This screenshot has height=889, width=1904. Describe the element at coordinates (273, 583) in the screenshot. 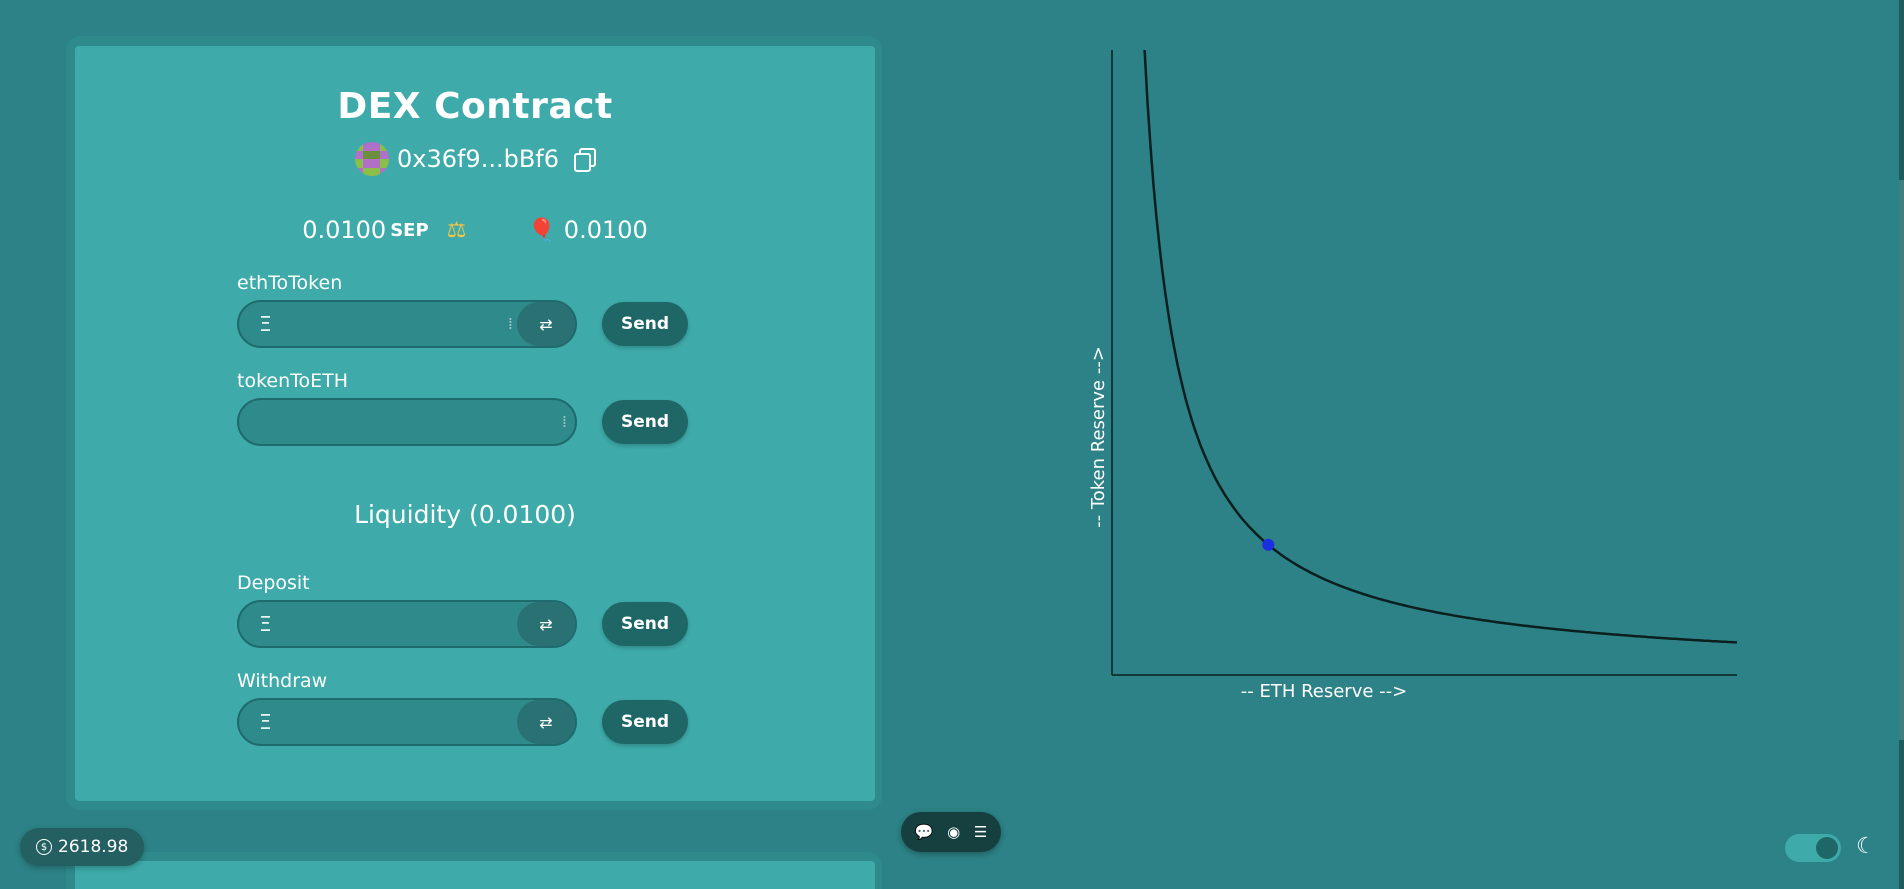

I see `deposit-label: Deposit` at that location.